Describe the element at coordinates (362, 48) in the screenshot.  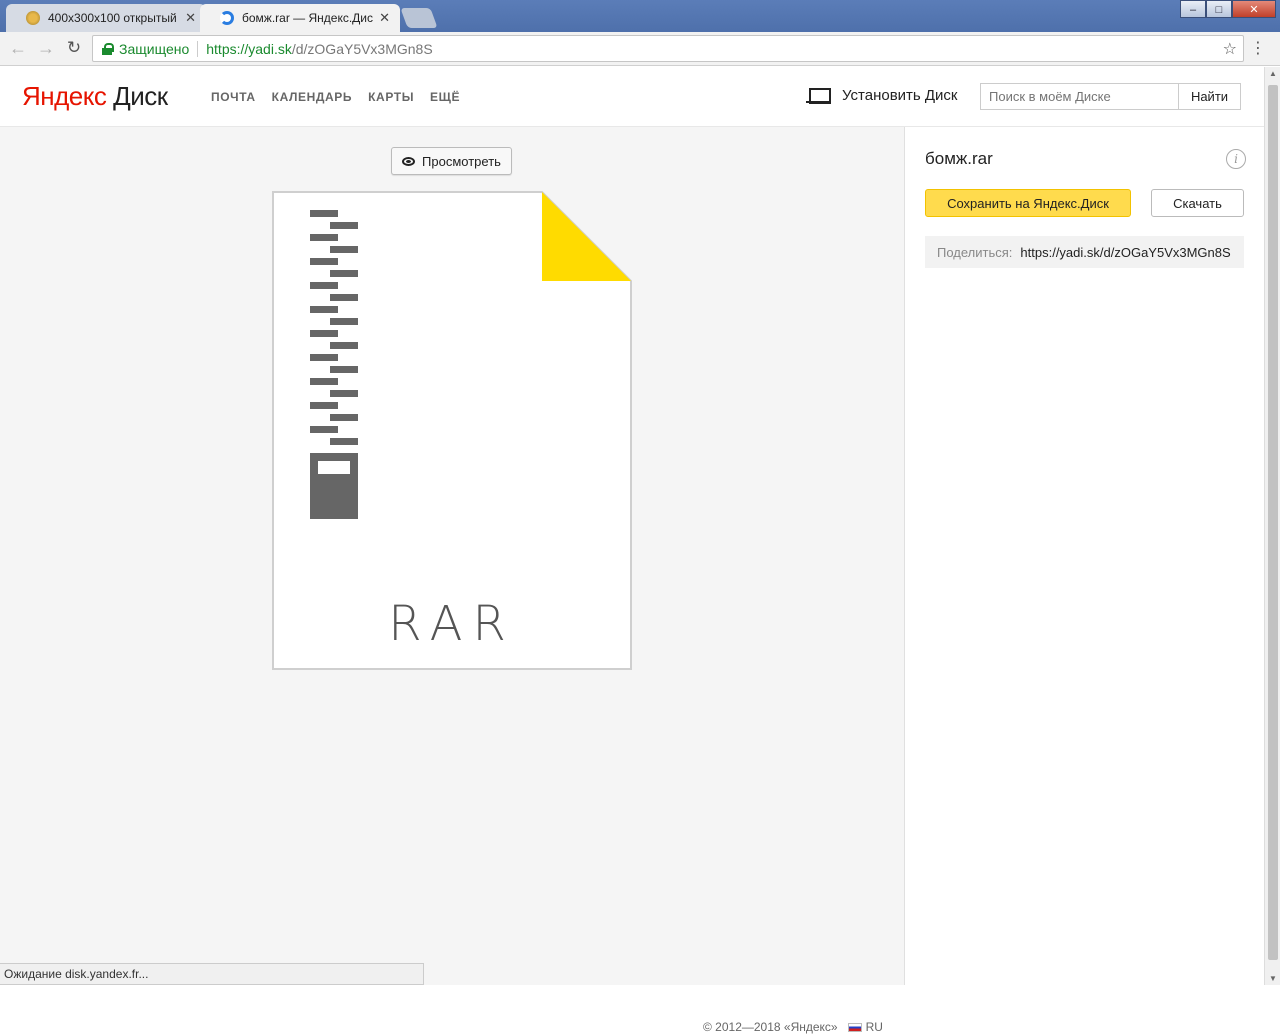
I see `url-path: /d/zOGaY5Vx3MGn8S` at that location.